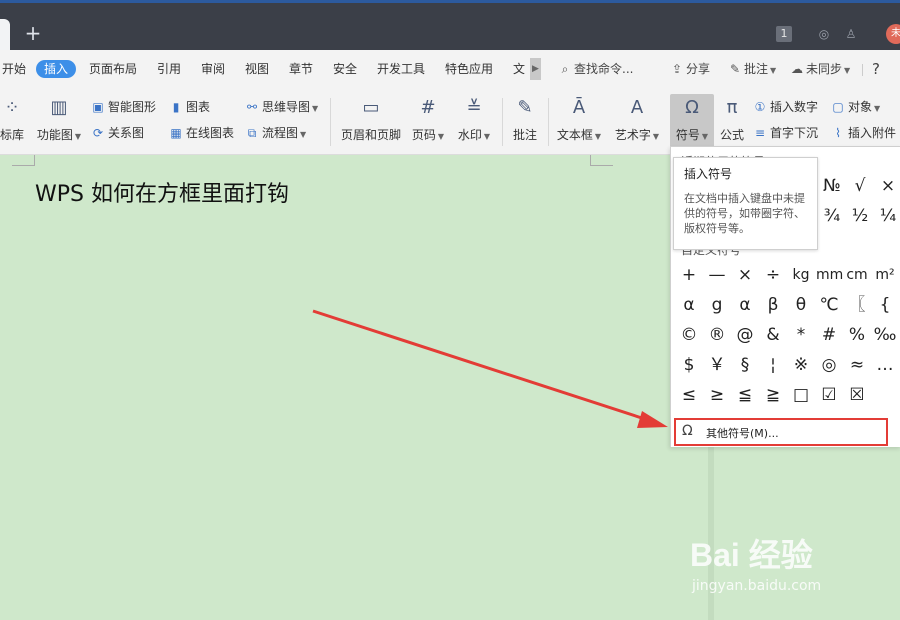 The height and width of the screenshot is (620, 900). Describe the element at coordinates (579, 119) in the screenshot. I see `text-box-button: Ā 文本框 ▼` at that location.